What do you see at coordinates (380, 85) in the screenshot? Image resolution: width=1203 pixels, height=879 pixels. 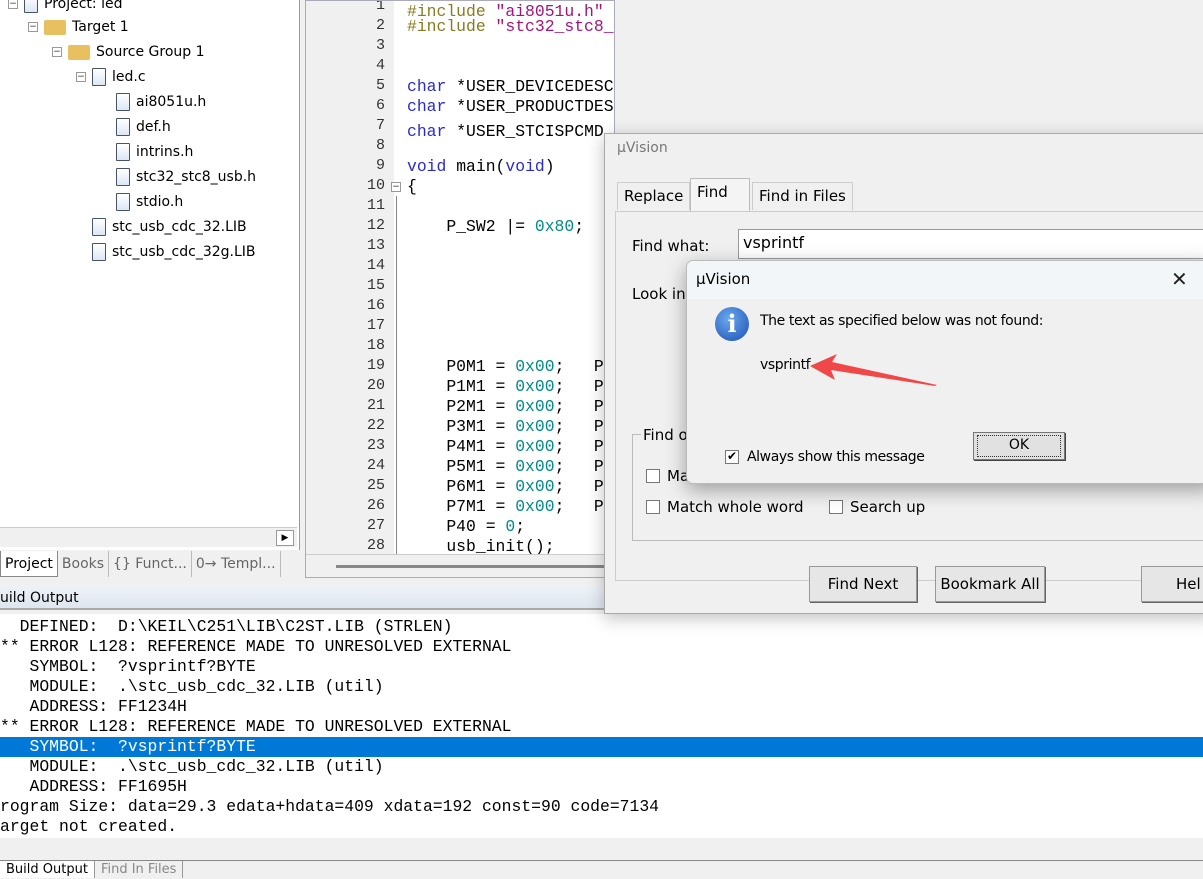 I see `line-number: 5` at bounding box center [380, 85].